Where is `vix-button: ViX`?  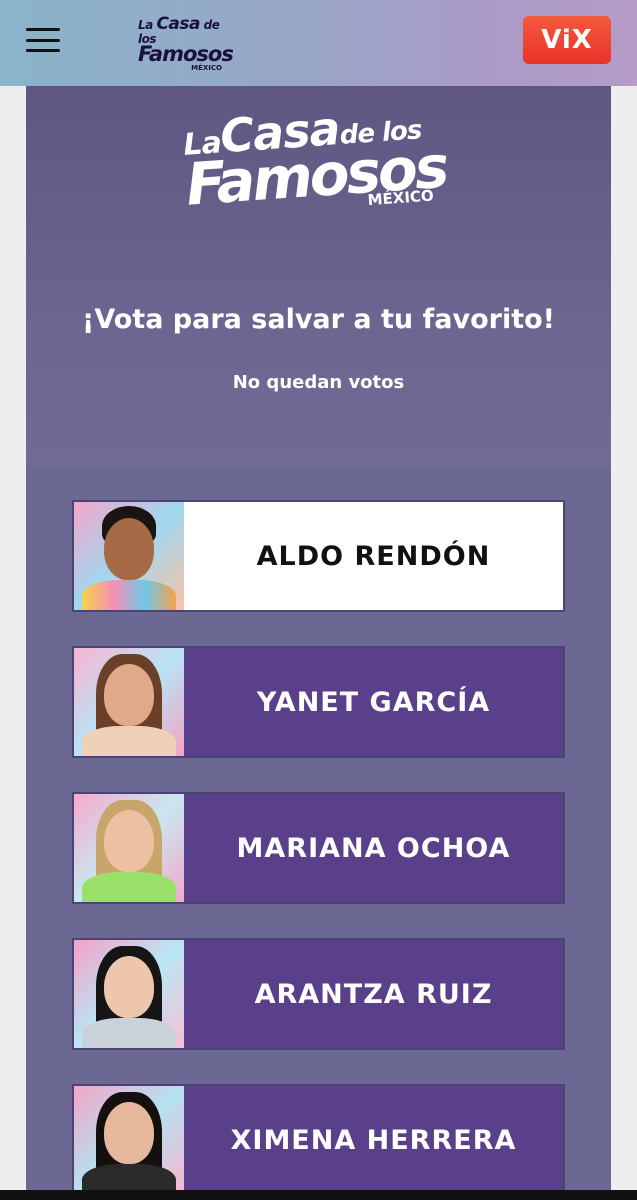
vix-button: ViX is located at coordinates (567, 40).